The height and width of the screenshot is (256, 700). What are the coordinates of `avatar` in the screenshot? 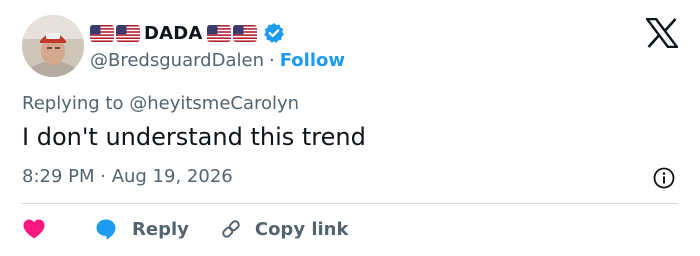 It's located at (53, 46).